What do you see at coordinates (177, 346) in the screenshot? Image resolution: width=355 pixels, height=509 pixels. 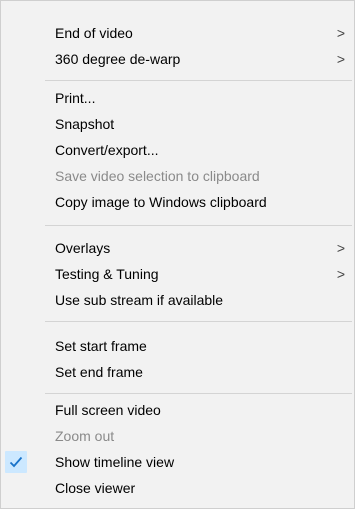 I see `menu-item-set-start-frame: Set start frame` at bounding box center [177, 346].